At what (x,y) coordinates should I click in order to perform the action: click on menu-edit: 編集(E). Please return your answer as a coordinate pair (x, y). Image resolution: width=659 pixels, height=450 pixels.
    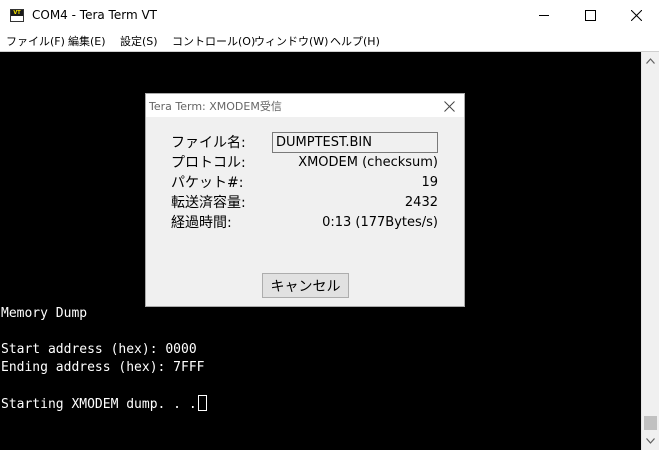
    Looking at the image, I should click on (87, 41).